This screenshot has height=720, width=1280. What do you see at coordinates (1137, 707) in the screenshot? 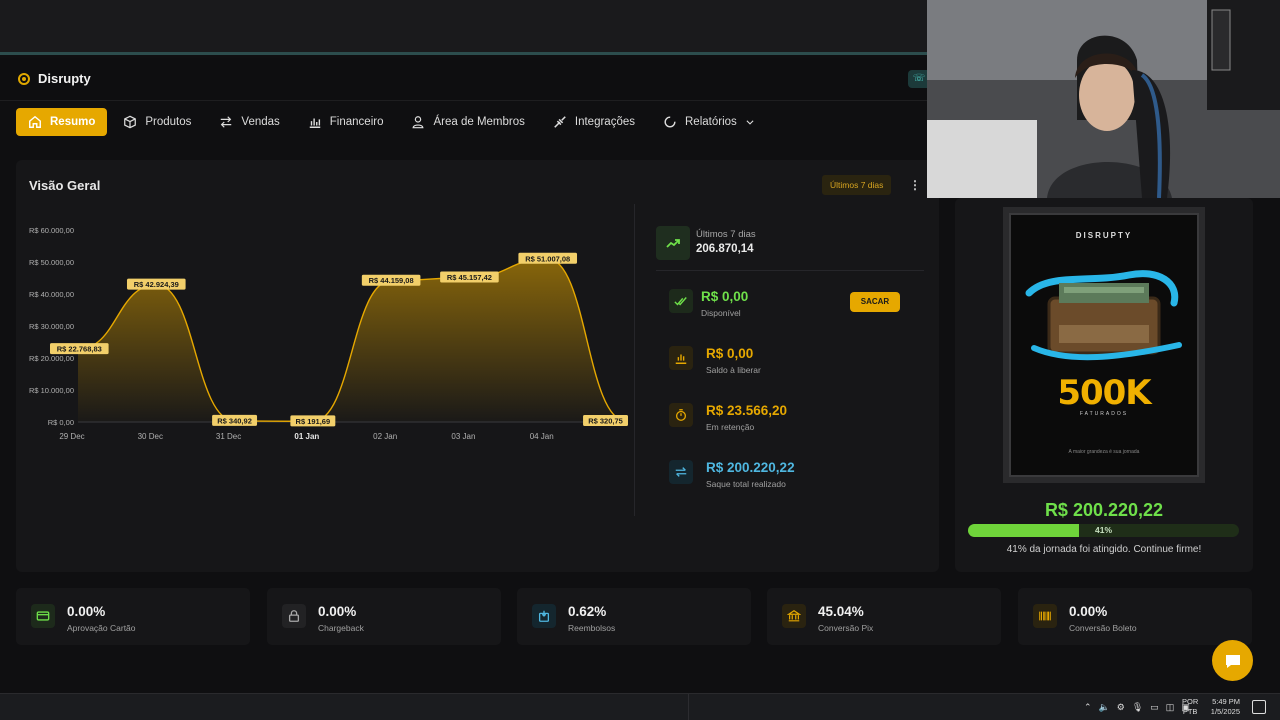
I see `microphone-icon: 🎙` at bounding box center [1137, 707].